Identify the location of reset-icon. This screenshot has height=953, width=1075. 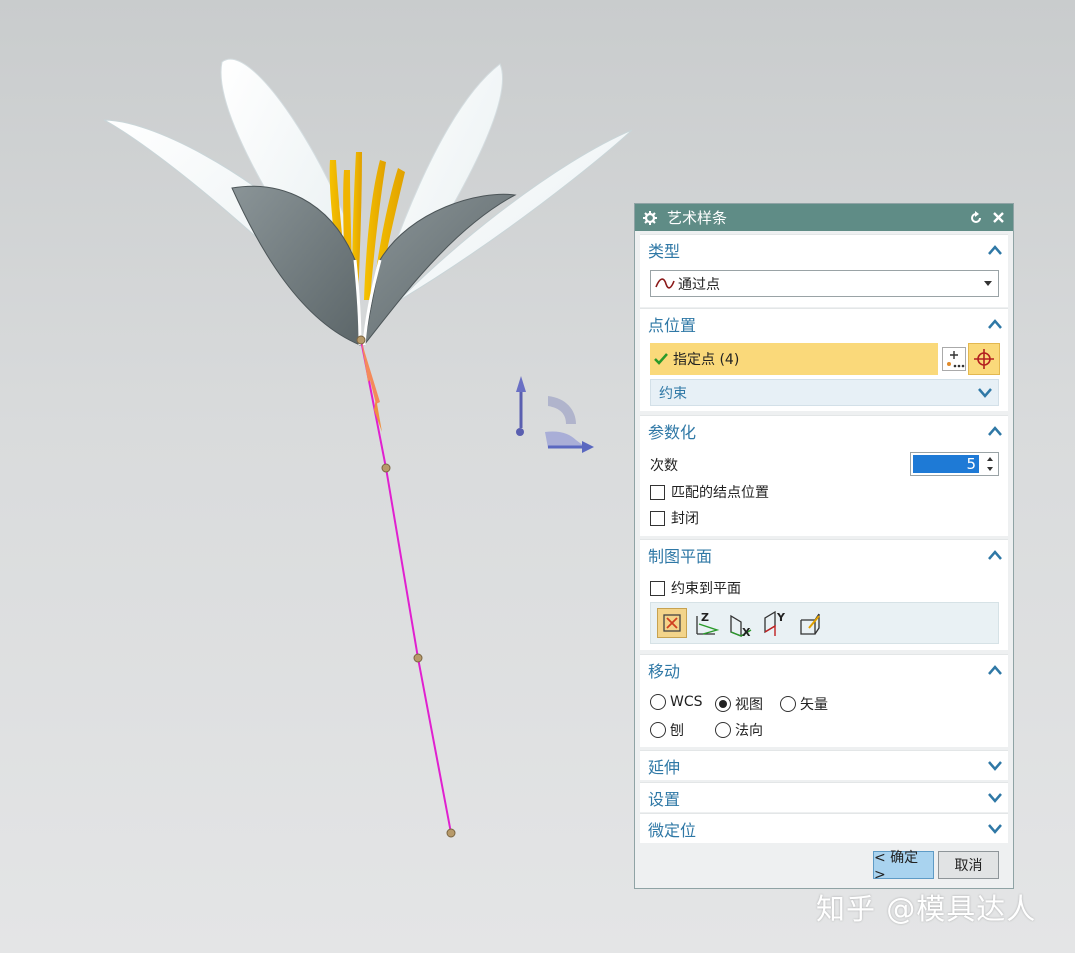
(976, 218).